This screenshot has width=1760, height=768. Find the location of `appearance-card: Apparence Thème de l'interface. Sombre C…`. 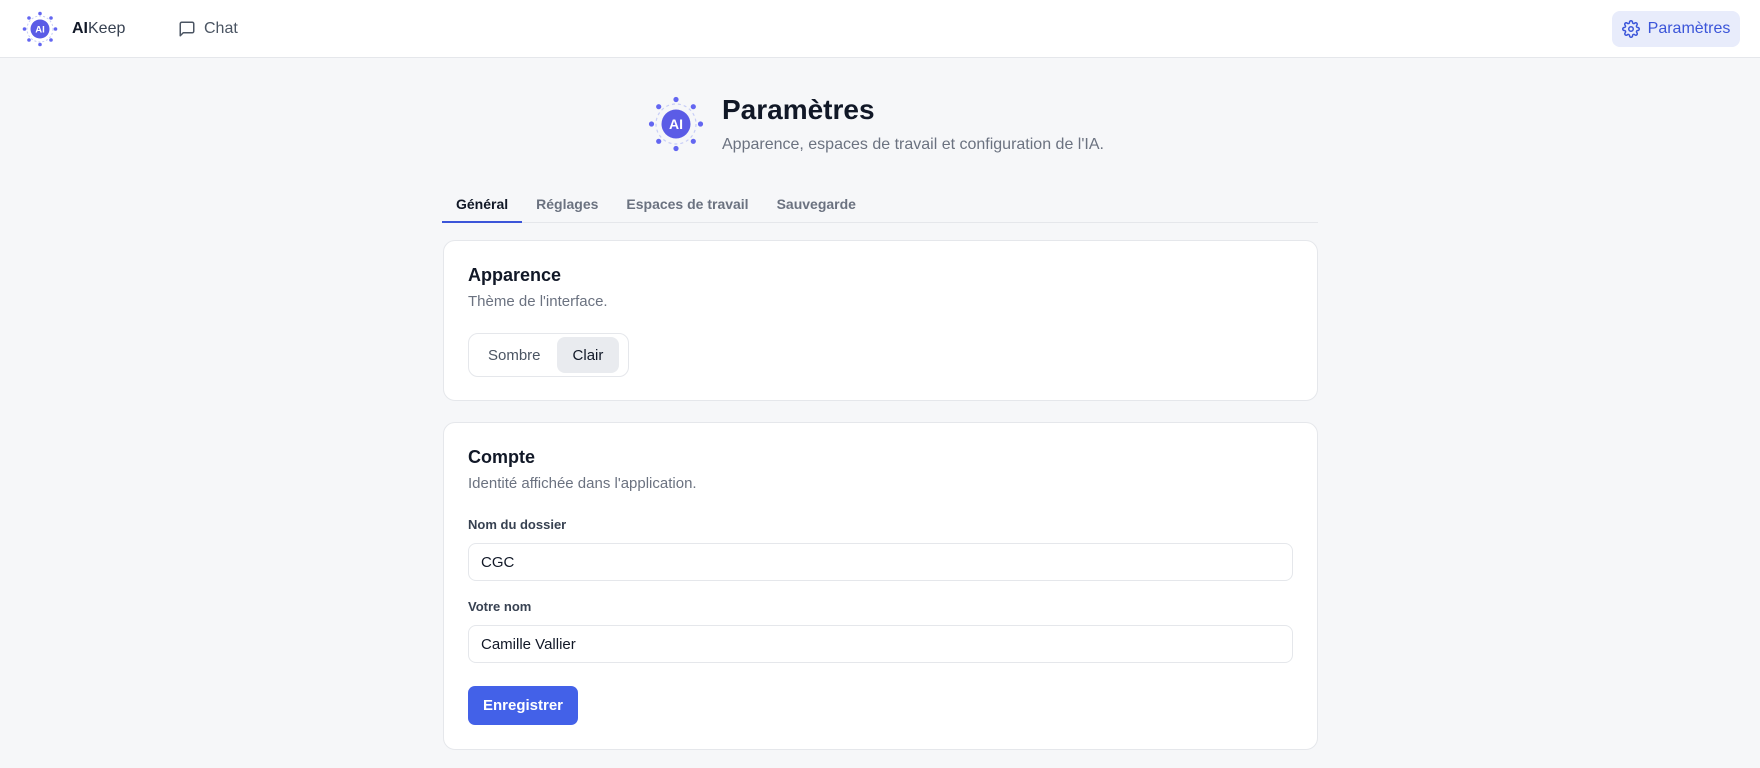

appearance-card: Apparence Thème de l'interface. Sombre C… is located at coordinates (880, 320).